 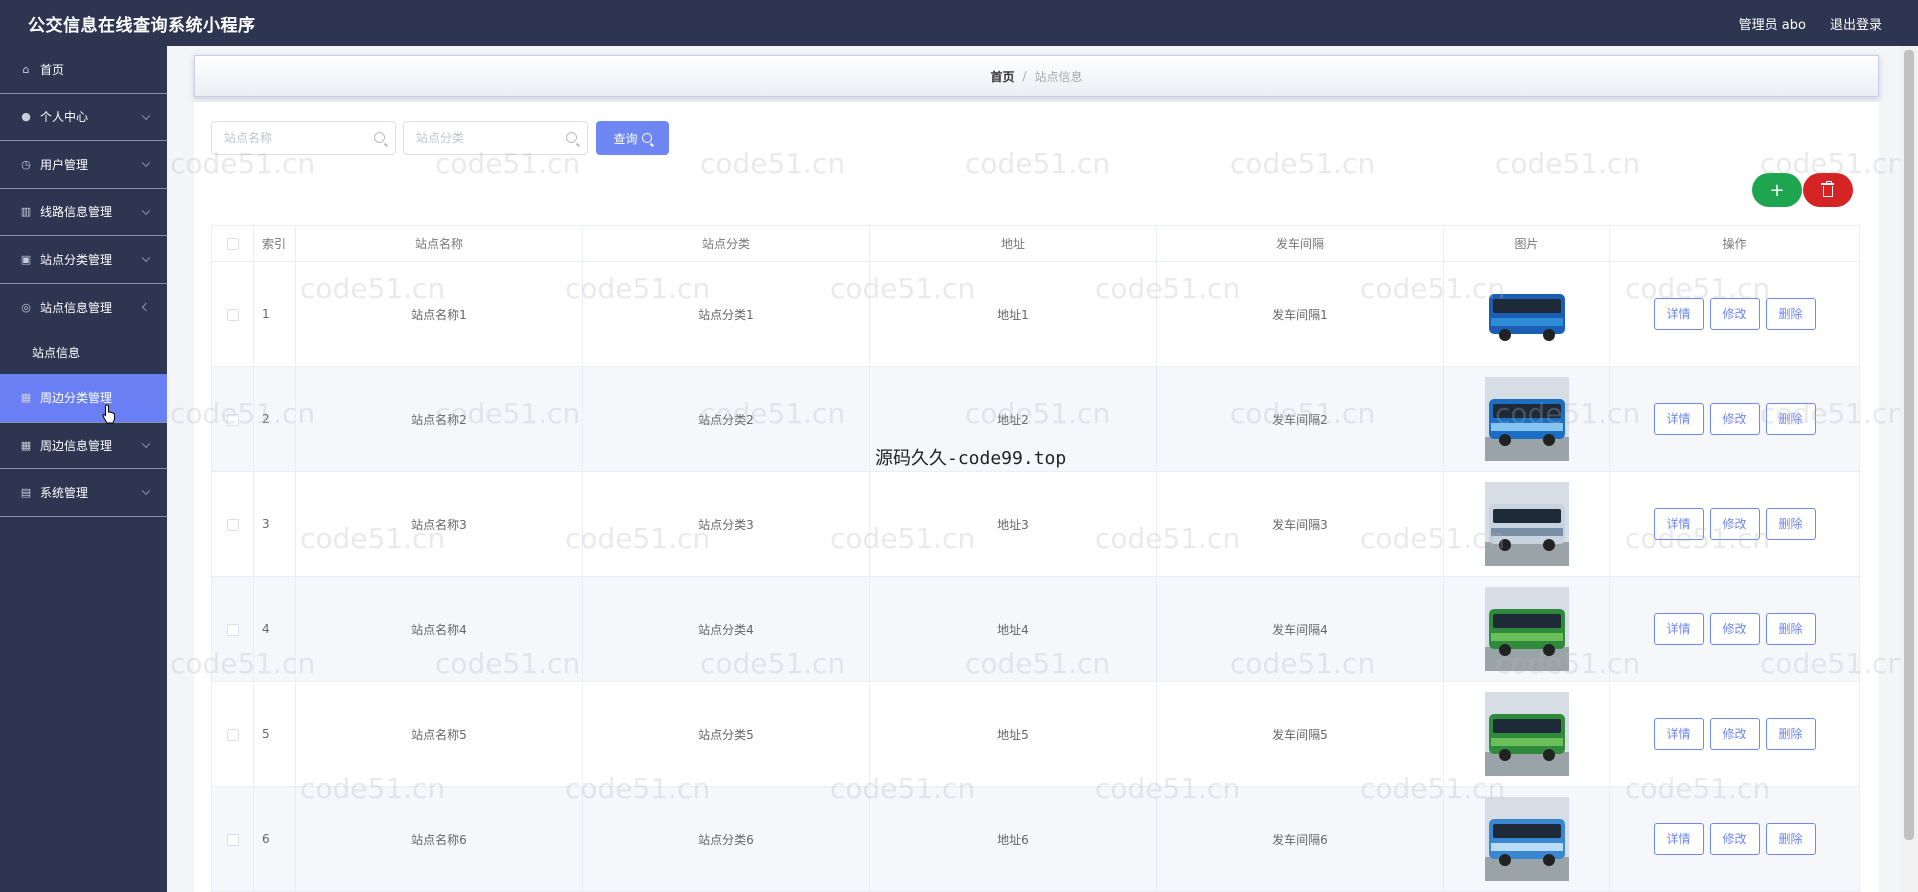 I want to click on table-row: 4 站点名称4 站点分类4 地址4 发车间隔4 详情 修改 删除, so click(x=1035, y=629).